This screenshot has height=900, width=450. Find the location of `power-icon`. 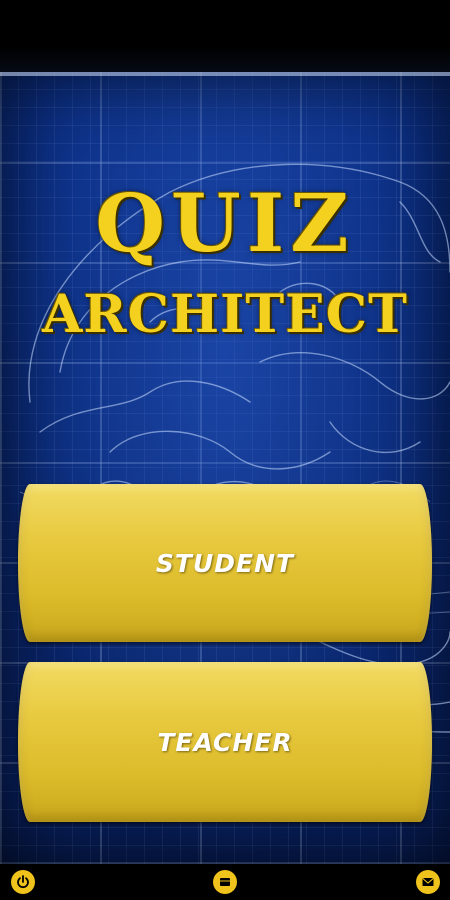

power-icon is located at coordinates (23, 882).